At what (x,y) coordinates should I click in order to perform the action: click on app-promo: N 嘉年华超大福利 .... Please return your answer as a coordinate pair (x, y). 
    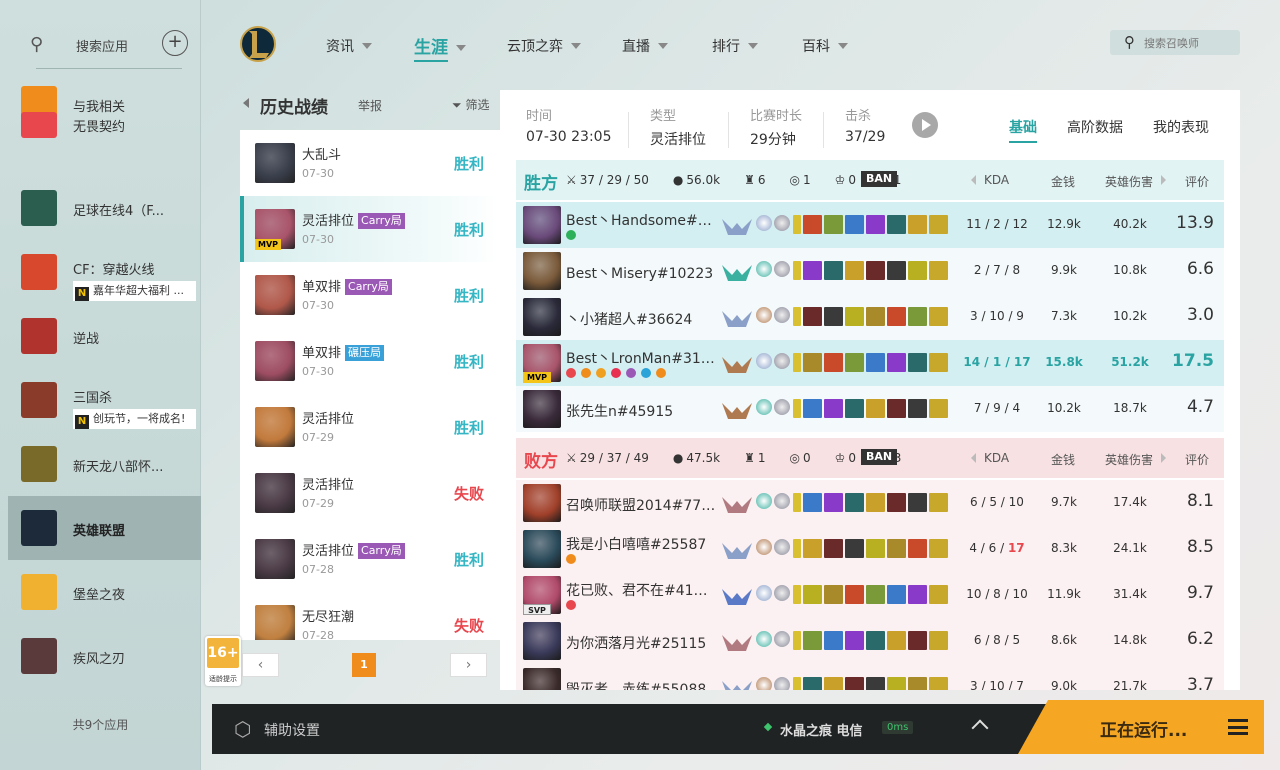
    Looking at the image, I should click on (134, 291).